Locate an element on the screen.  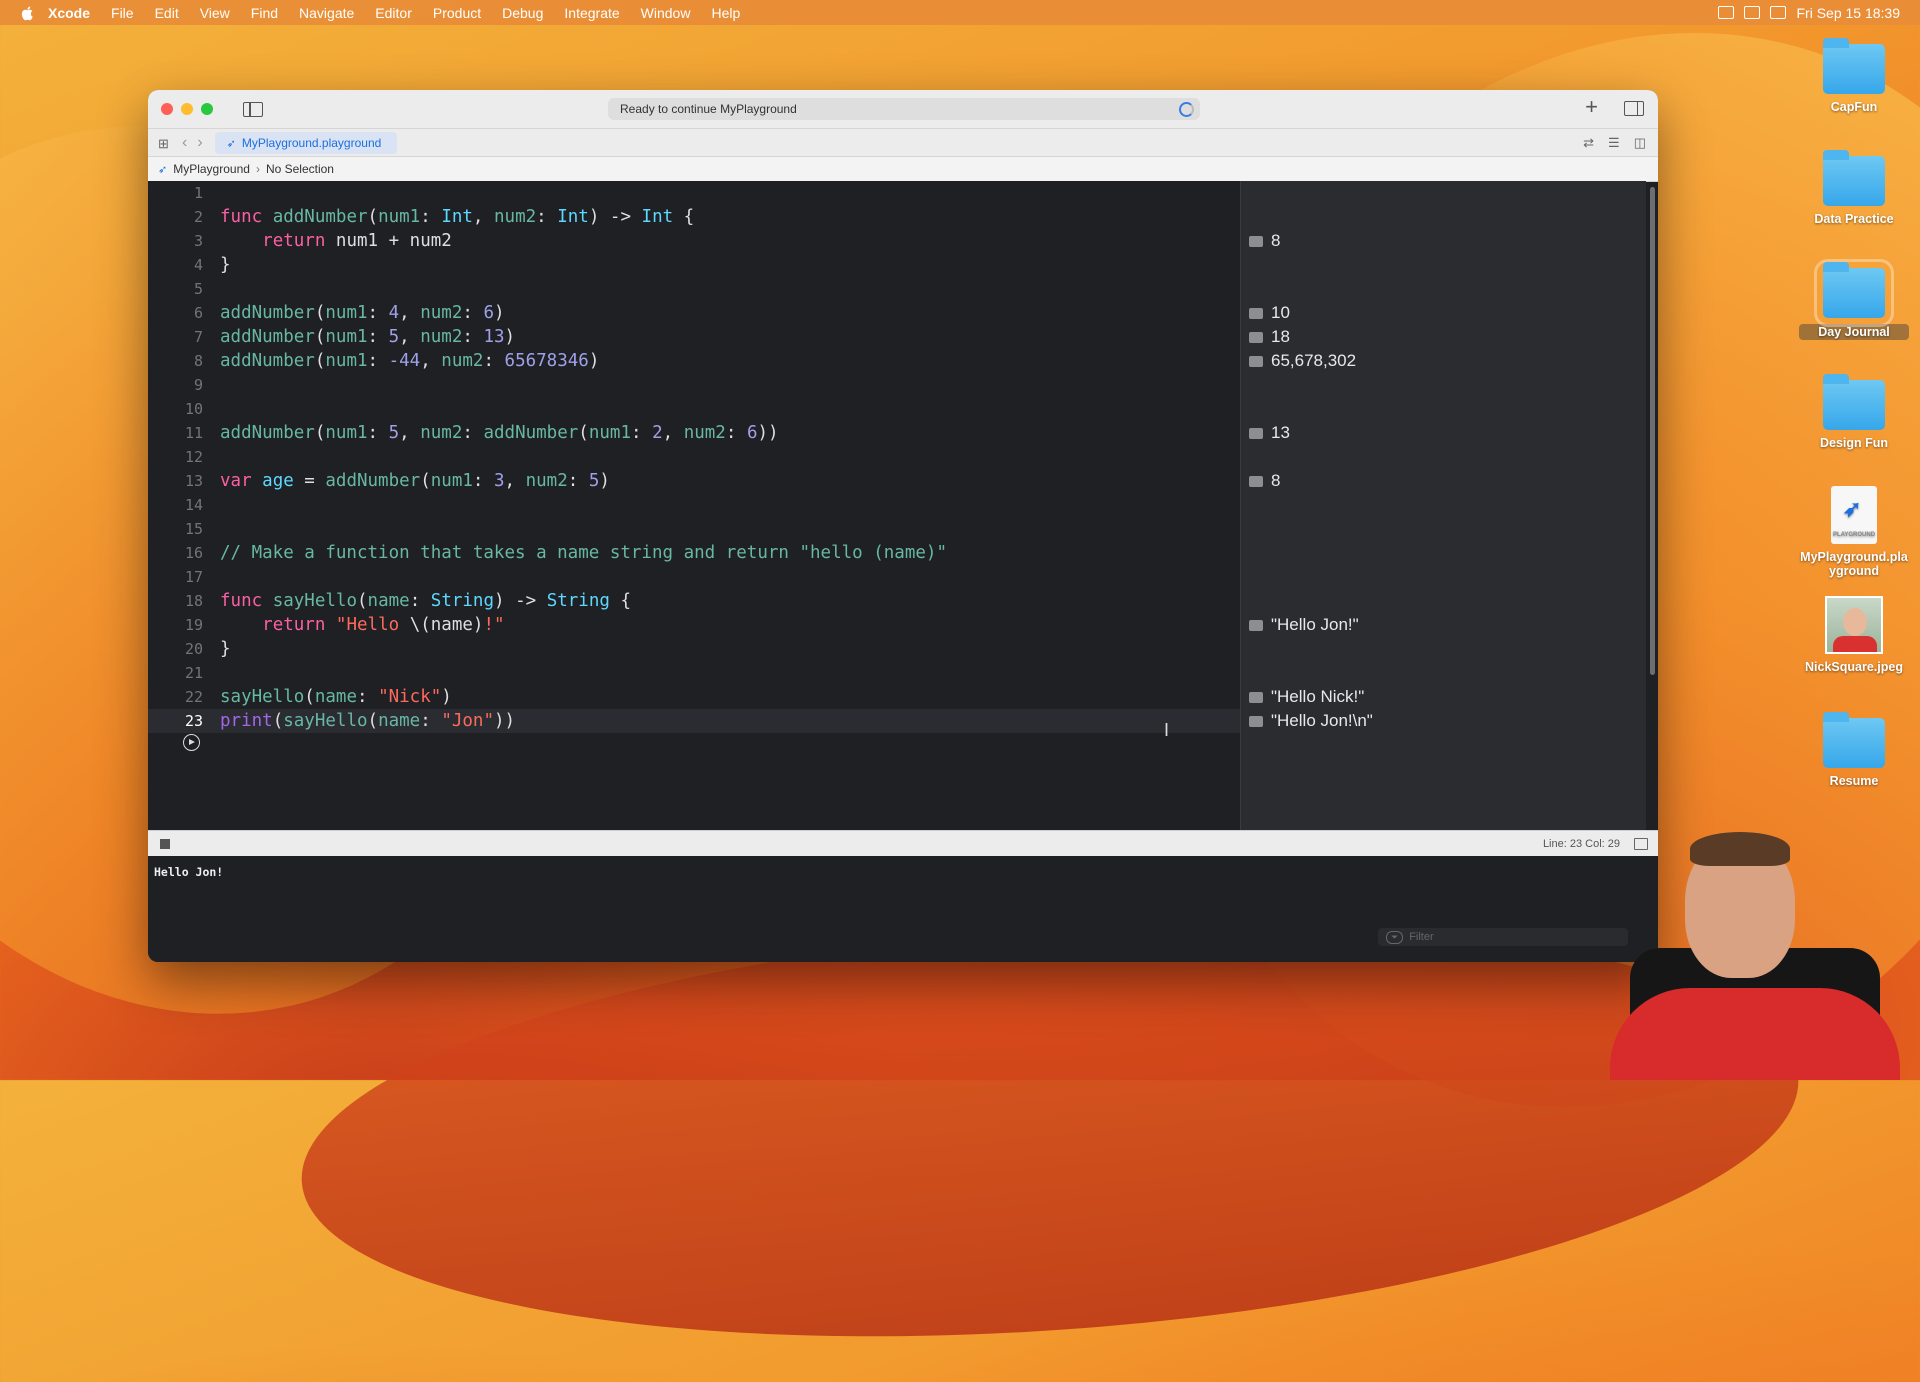
adjust-editor-icon: ☰ is located at coordinates (1614, 143).